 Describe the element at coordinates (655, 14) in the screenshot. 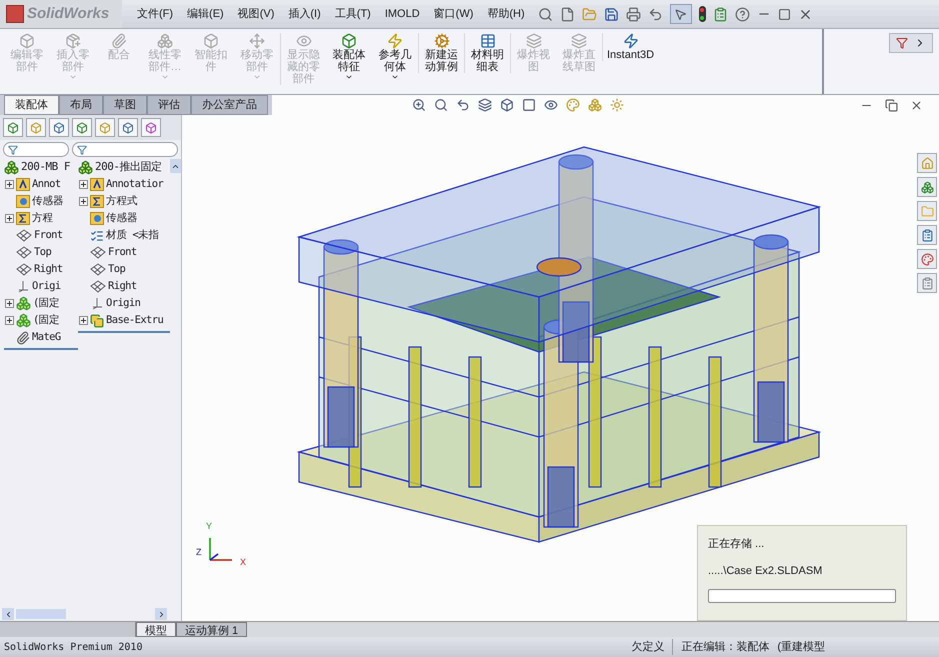

I see `undo-icon` at that location.